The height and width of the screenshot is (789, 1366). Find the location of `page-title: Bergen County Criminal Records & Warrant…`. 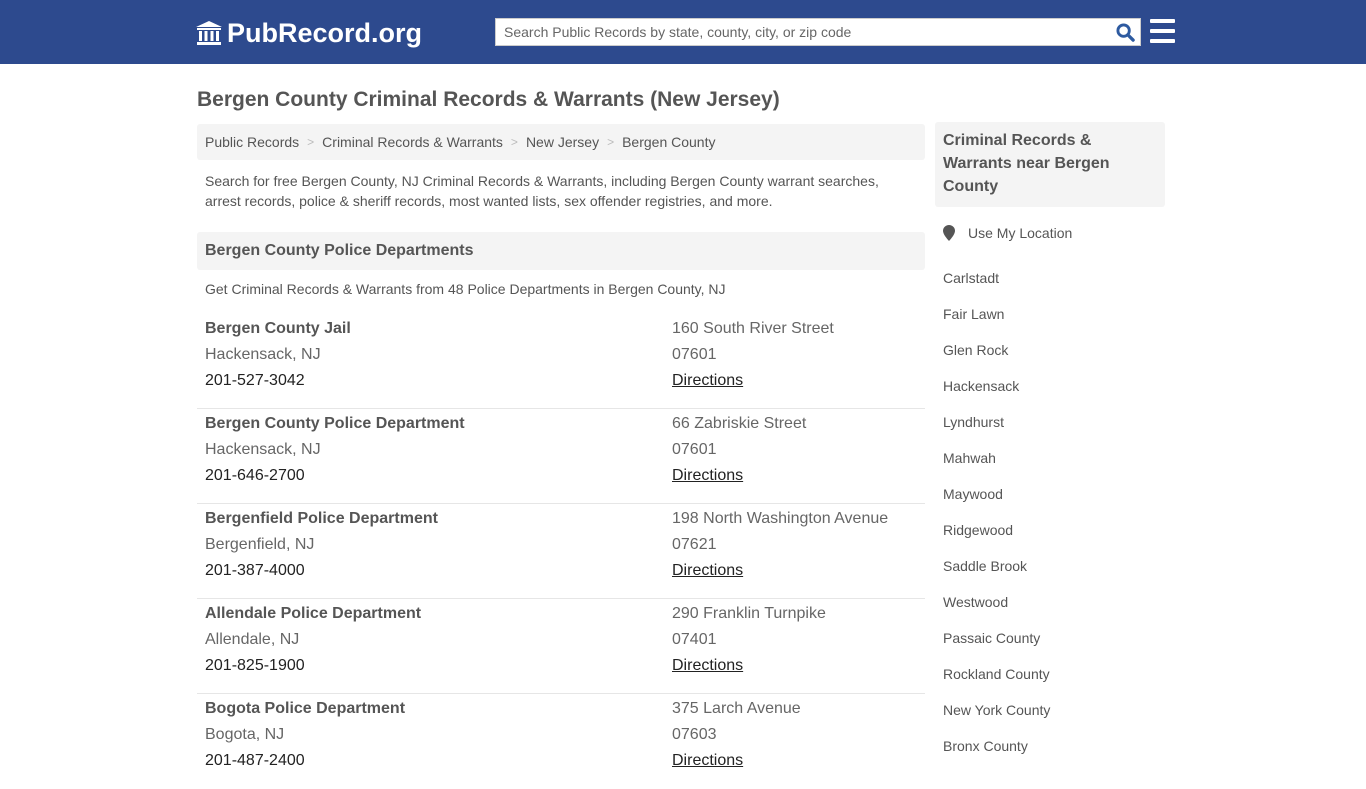

page-title: Bergen County Criminal Records & Warrant… is located at coordinates (488, 99).